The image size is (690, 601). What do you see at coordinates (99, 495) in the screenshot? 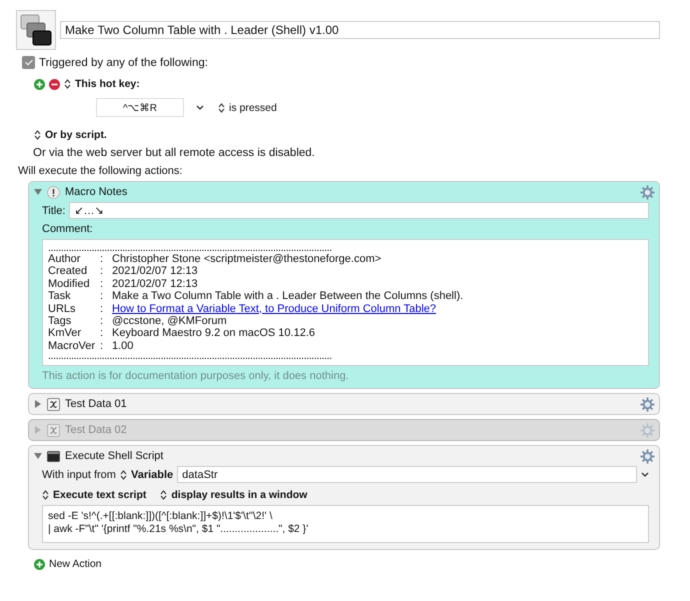
I see `mode-popup: Execute text script` at bounding box center [99, 495].